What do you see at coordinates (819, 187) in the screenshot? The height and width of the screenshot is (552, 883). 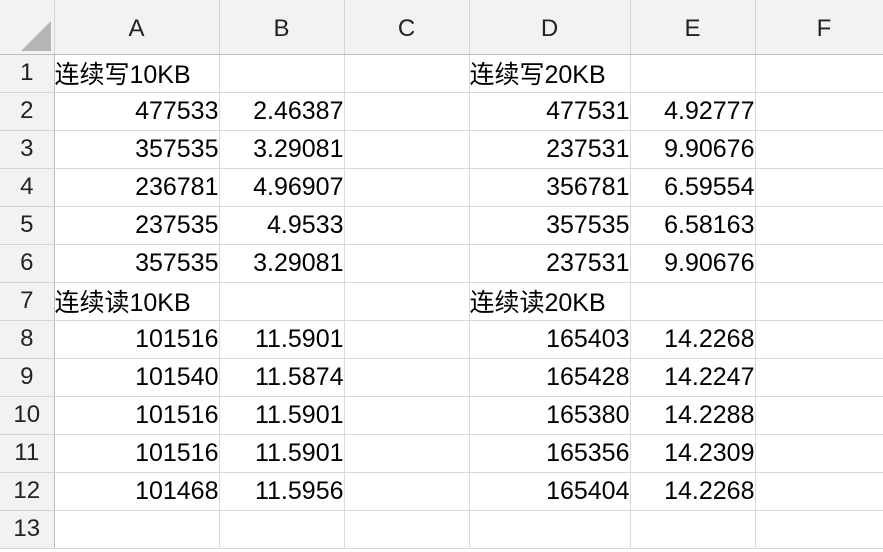 I see `cell-f4` at bounding box center [819, 187].